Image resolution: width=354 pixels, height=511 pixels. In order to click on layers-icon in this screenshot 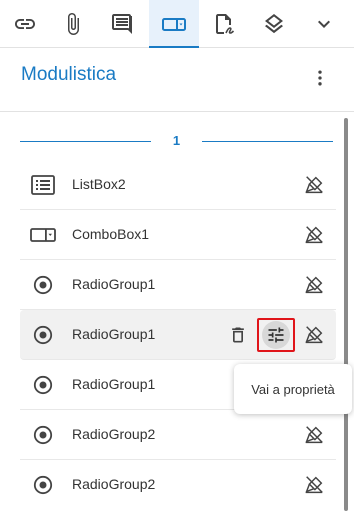, I will do `click(274, 23)`.